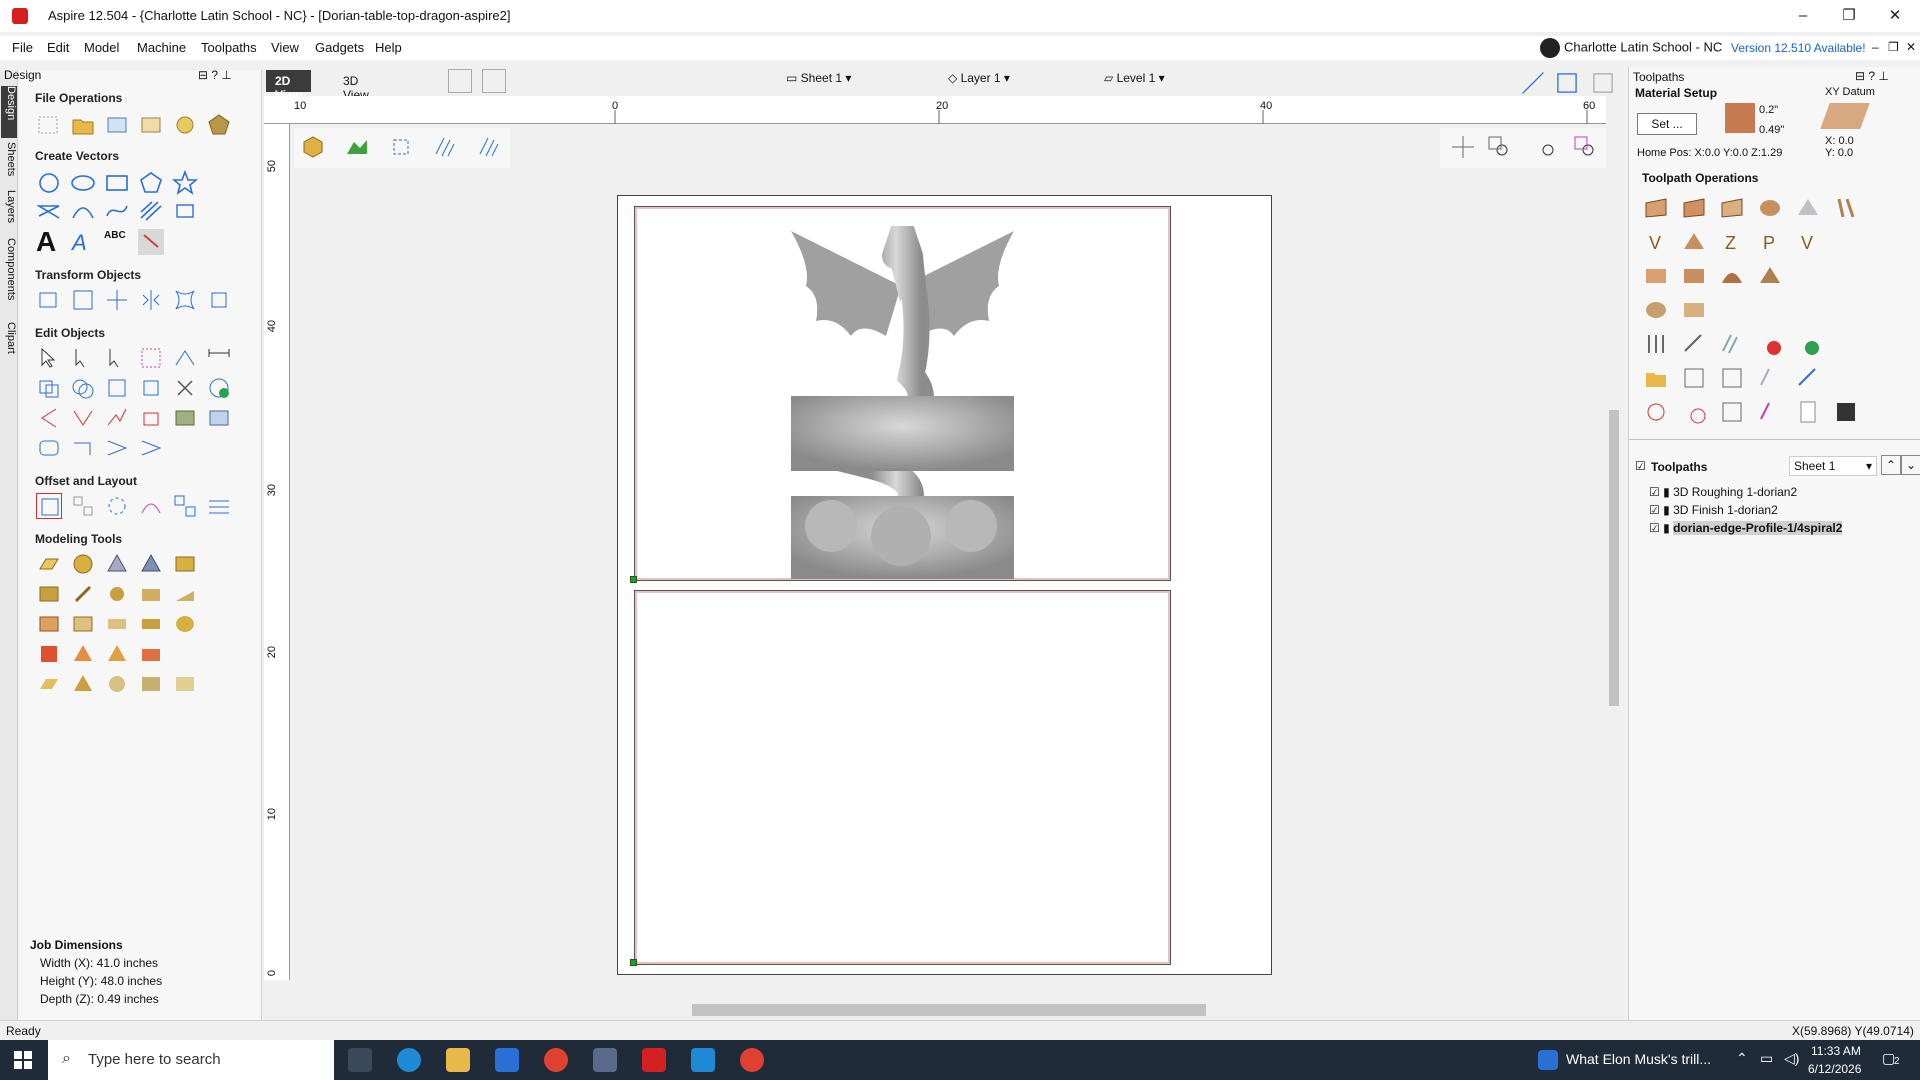 The width and height of the screenshot is (1920, 1080). Describe the element at coordinates (1640, 466) in the screenshot. I see `toolpaths-visibility-checkbox: ☑` at that location.